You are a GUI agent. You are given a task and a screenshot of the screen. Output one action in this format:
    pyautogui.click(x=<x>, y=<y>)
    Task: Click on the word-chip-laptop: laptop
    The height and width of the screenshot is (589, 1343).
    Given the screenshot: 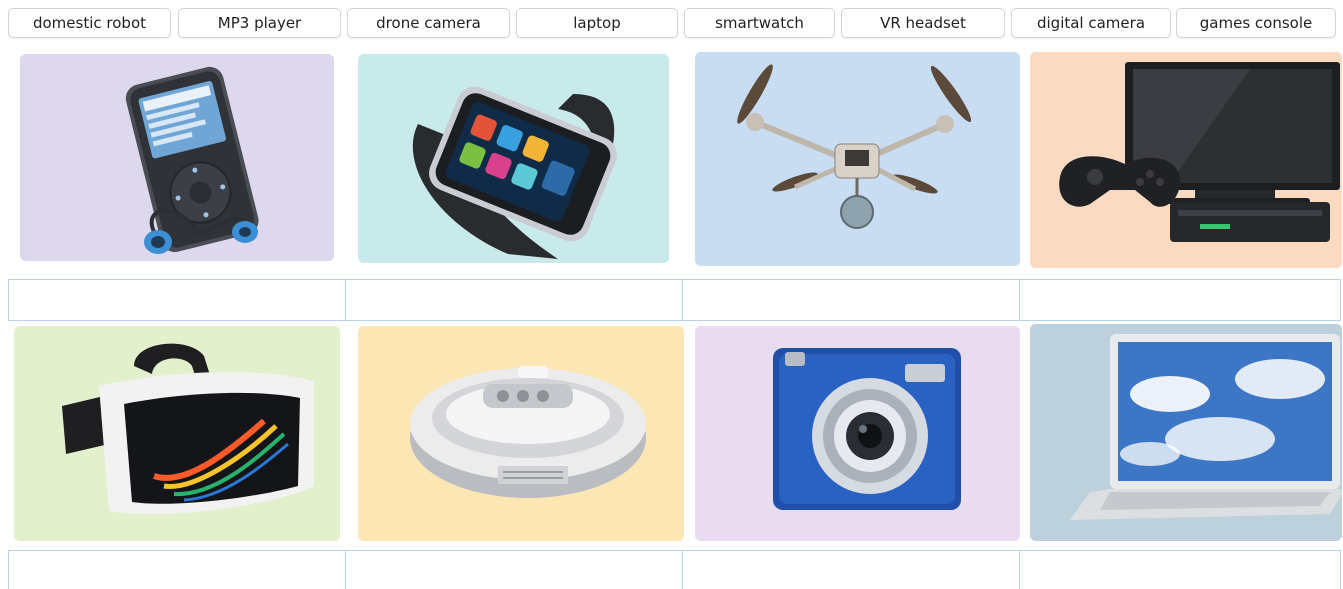 What is the action you would take?
    pyautogui.click(x=597, y=23)
    